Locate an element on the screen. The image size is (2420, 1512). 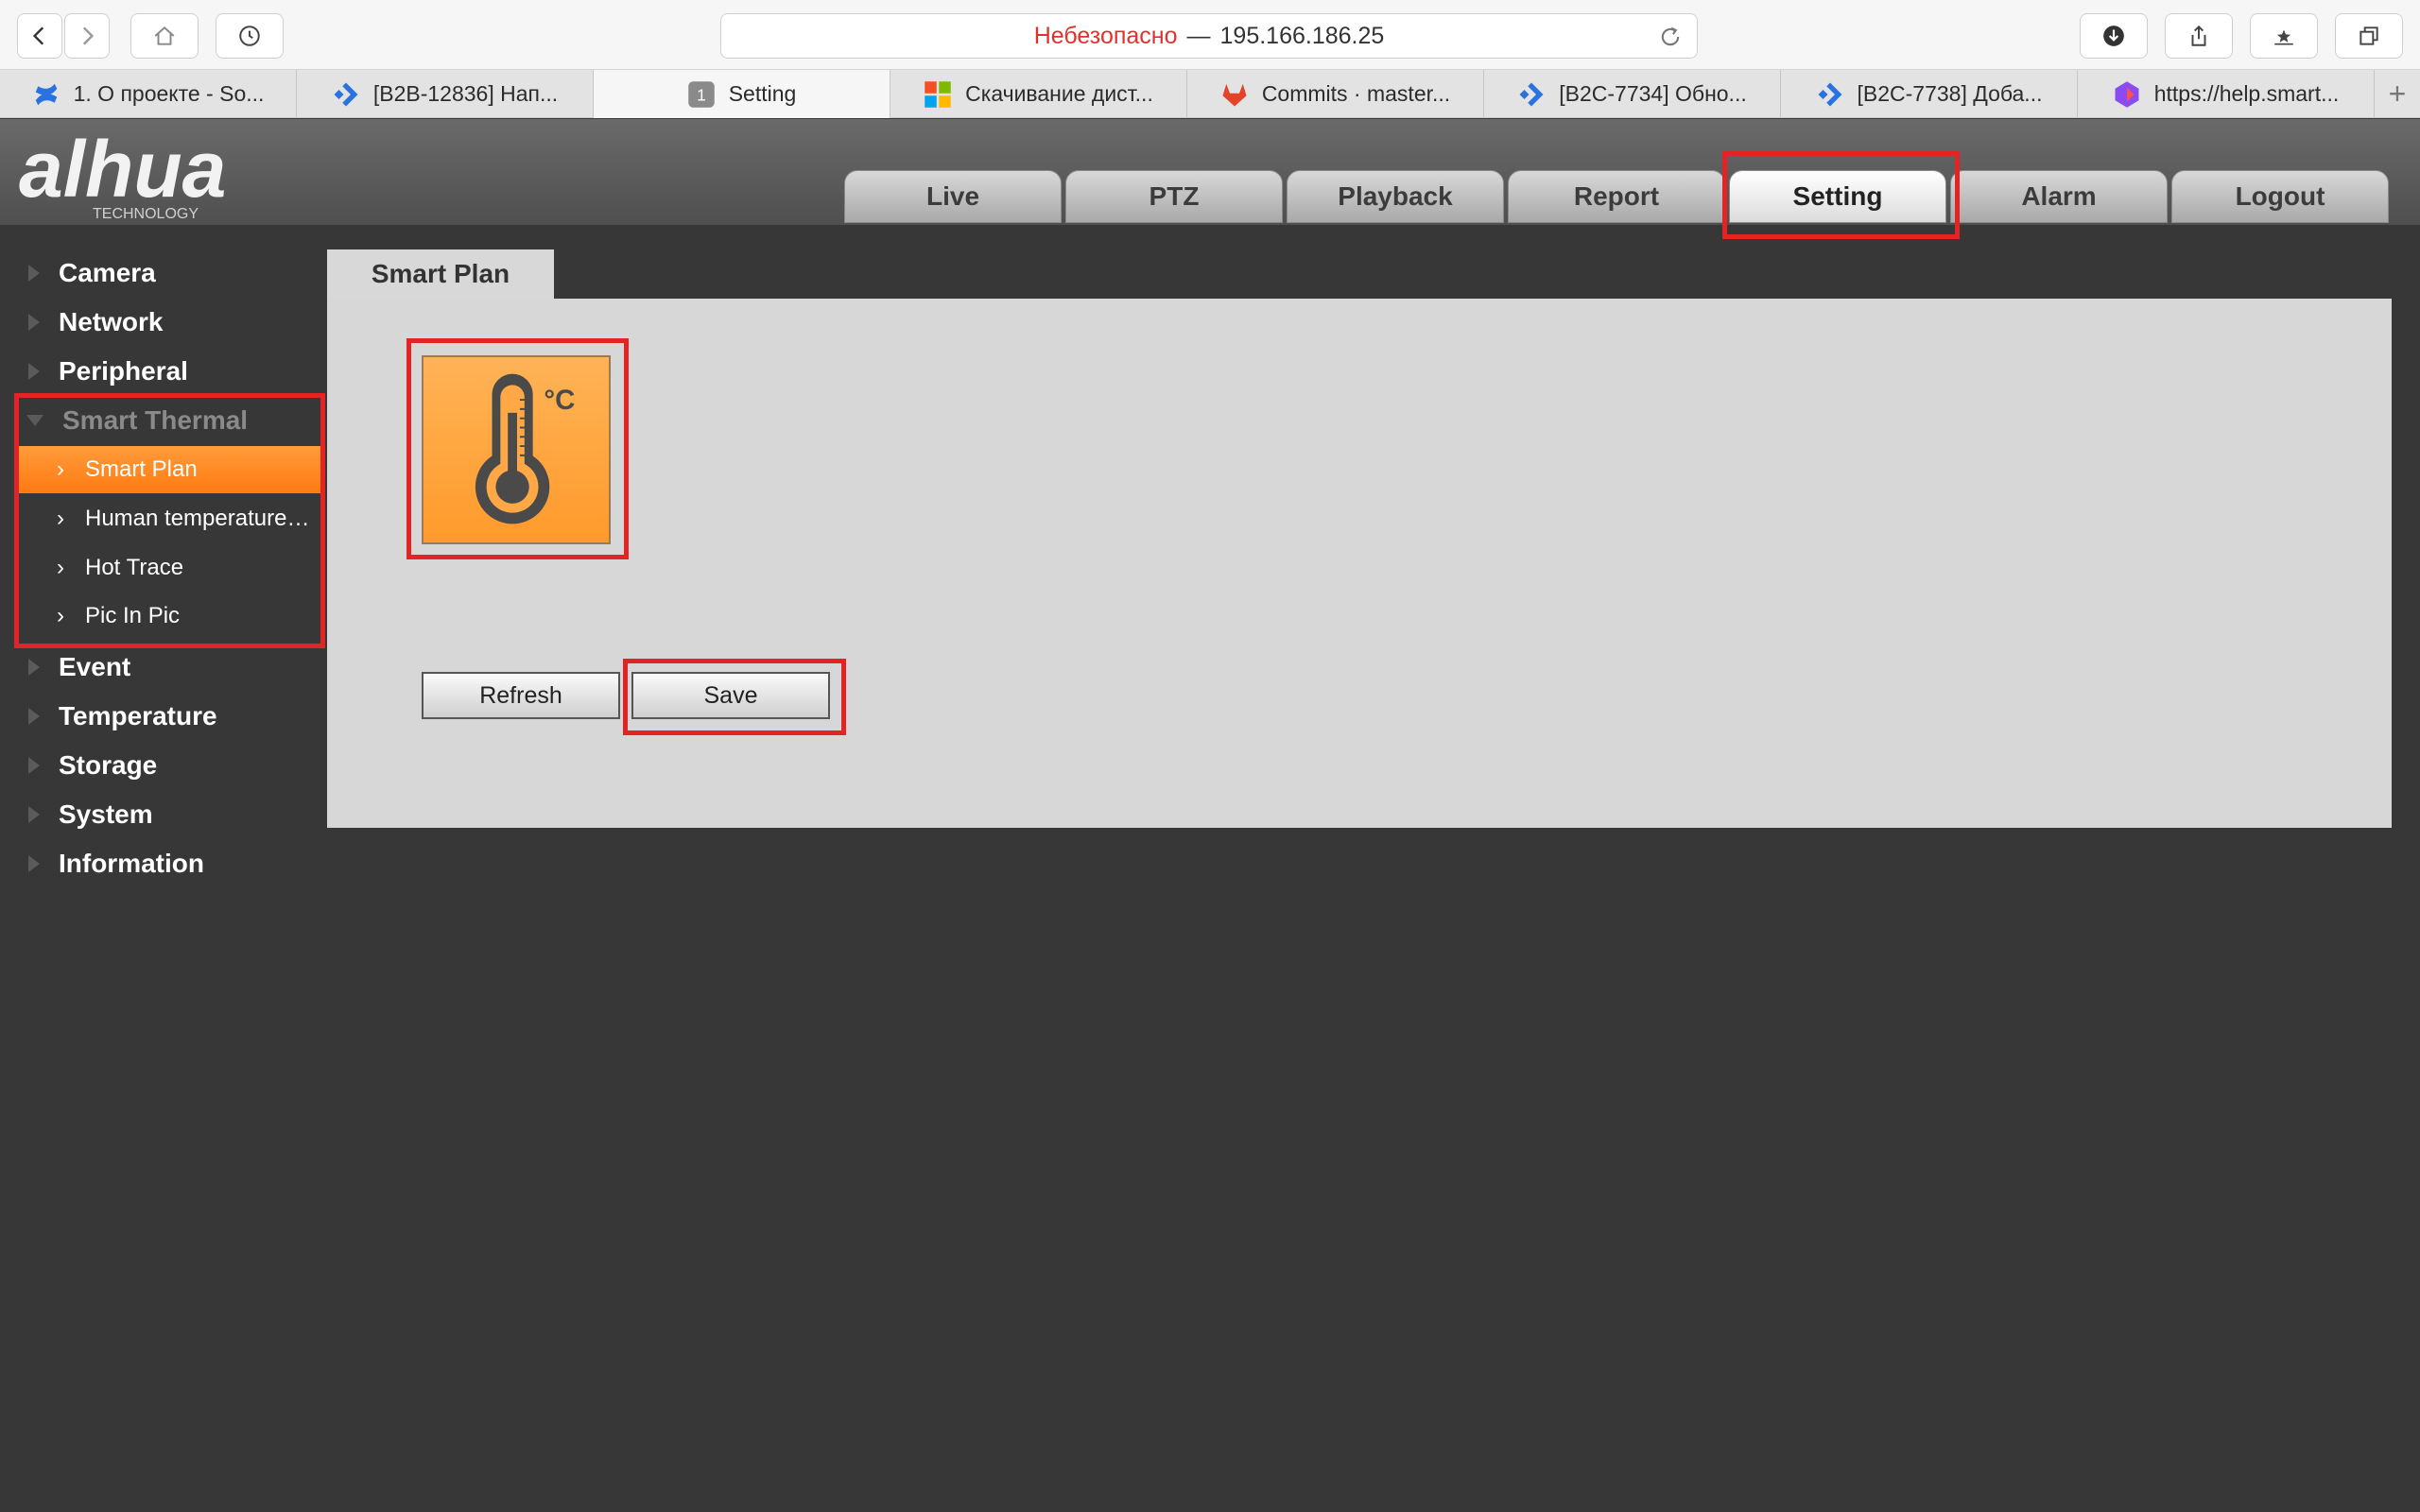
share-icon is located at coordinates (2198, 35).